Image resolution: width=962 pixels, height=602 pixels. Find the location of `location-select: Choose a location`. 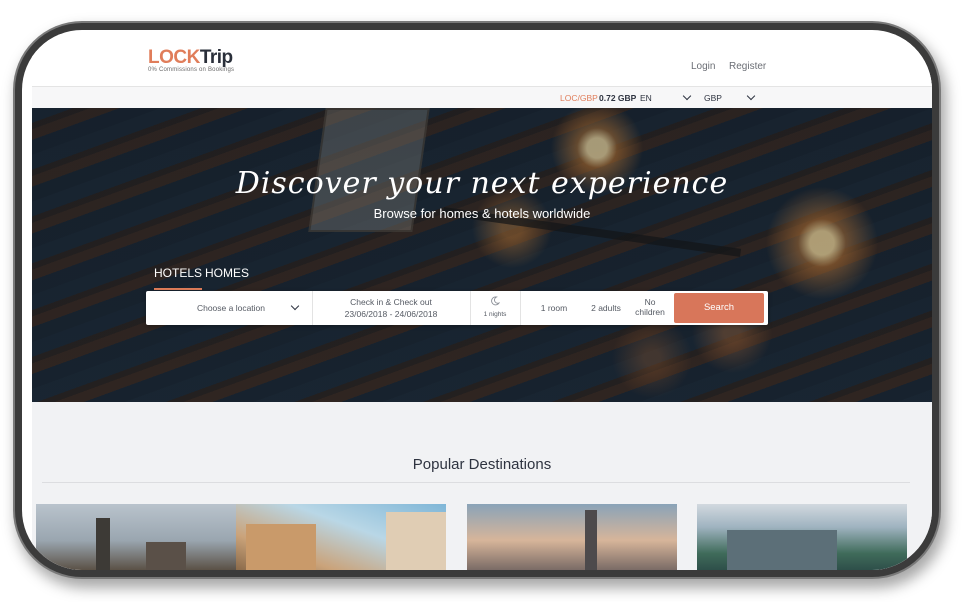

location-select: Choose a location is located at coordinates (229, 308).